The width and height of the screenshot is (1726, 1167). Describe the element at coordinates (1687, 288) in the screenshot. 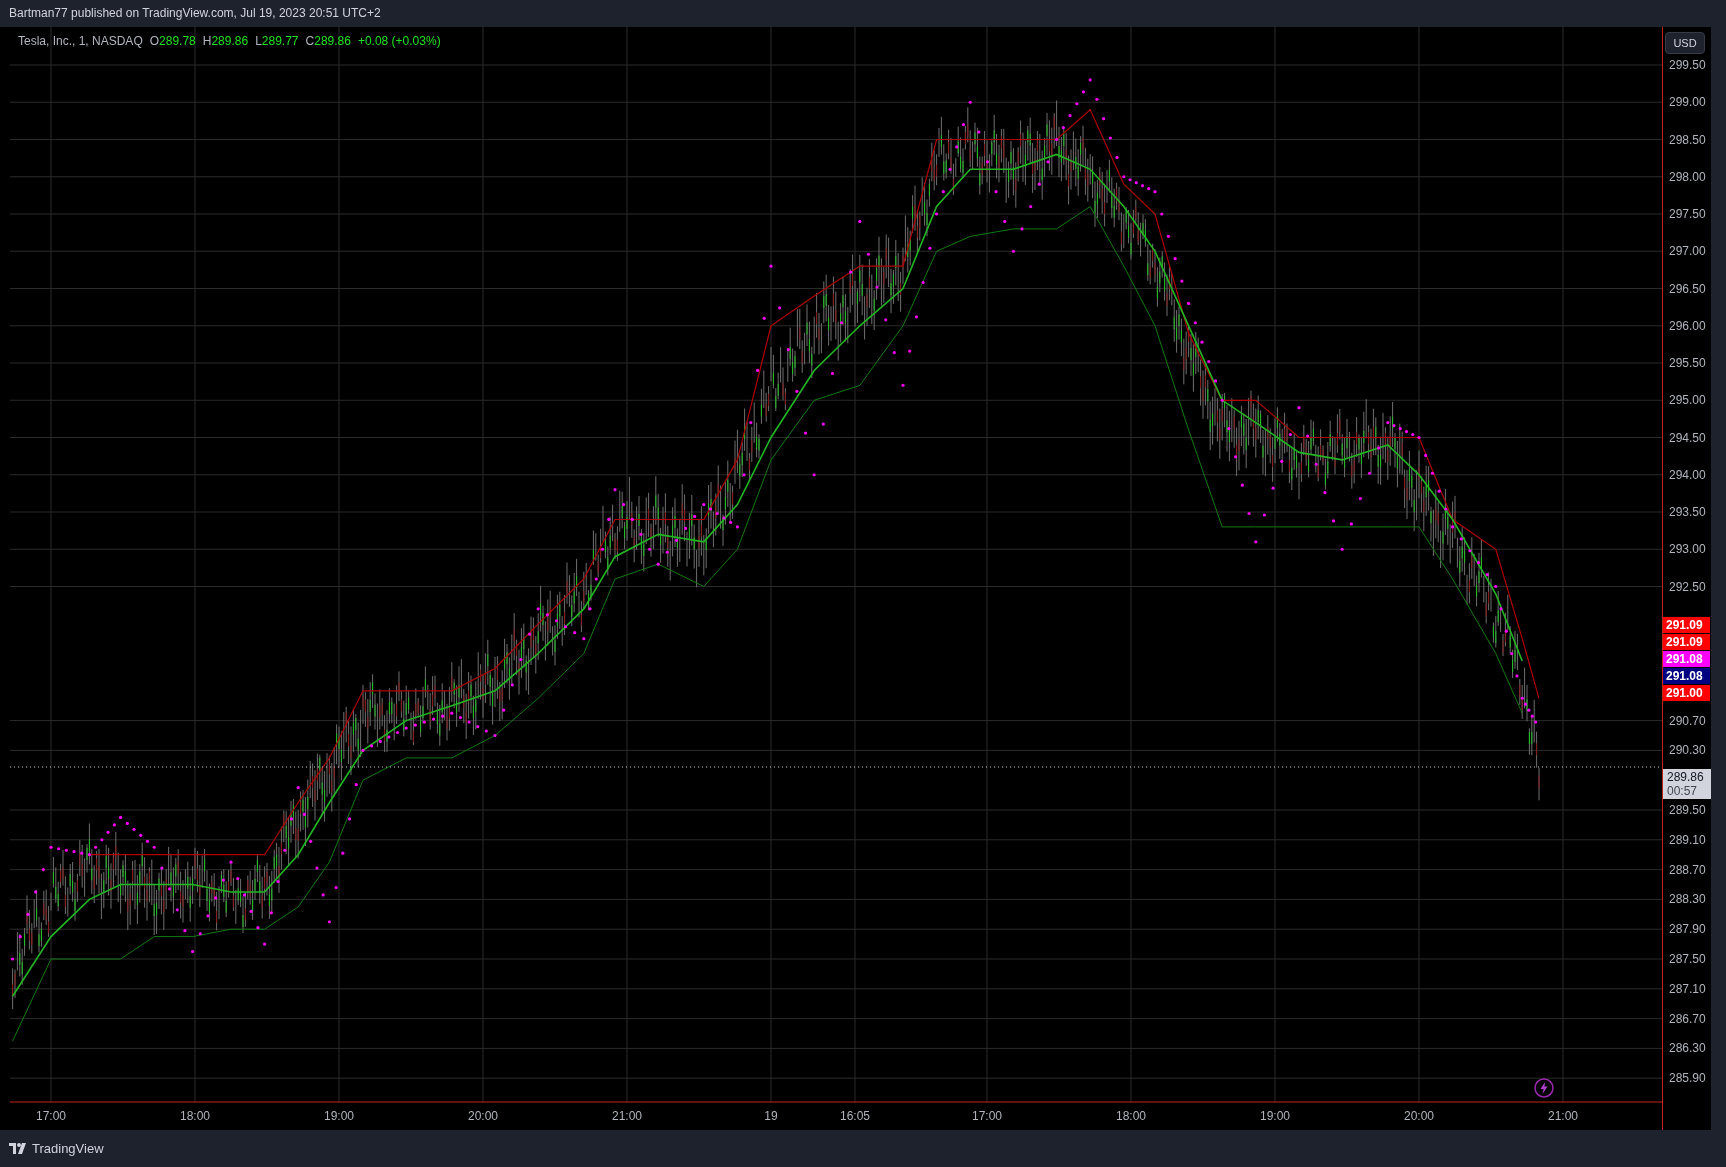

I see `price-axis-label: 296.50` at that location.